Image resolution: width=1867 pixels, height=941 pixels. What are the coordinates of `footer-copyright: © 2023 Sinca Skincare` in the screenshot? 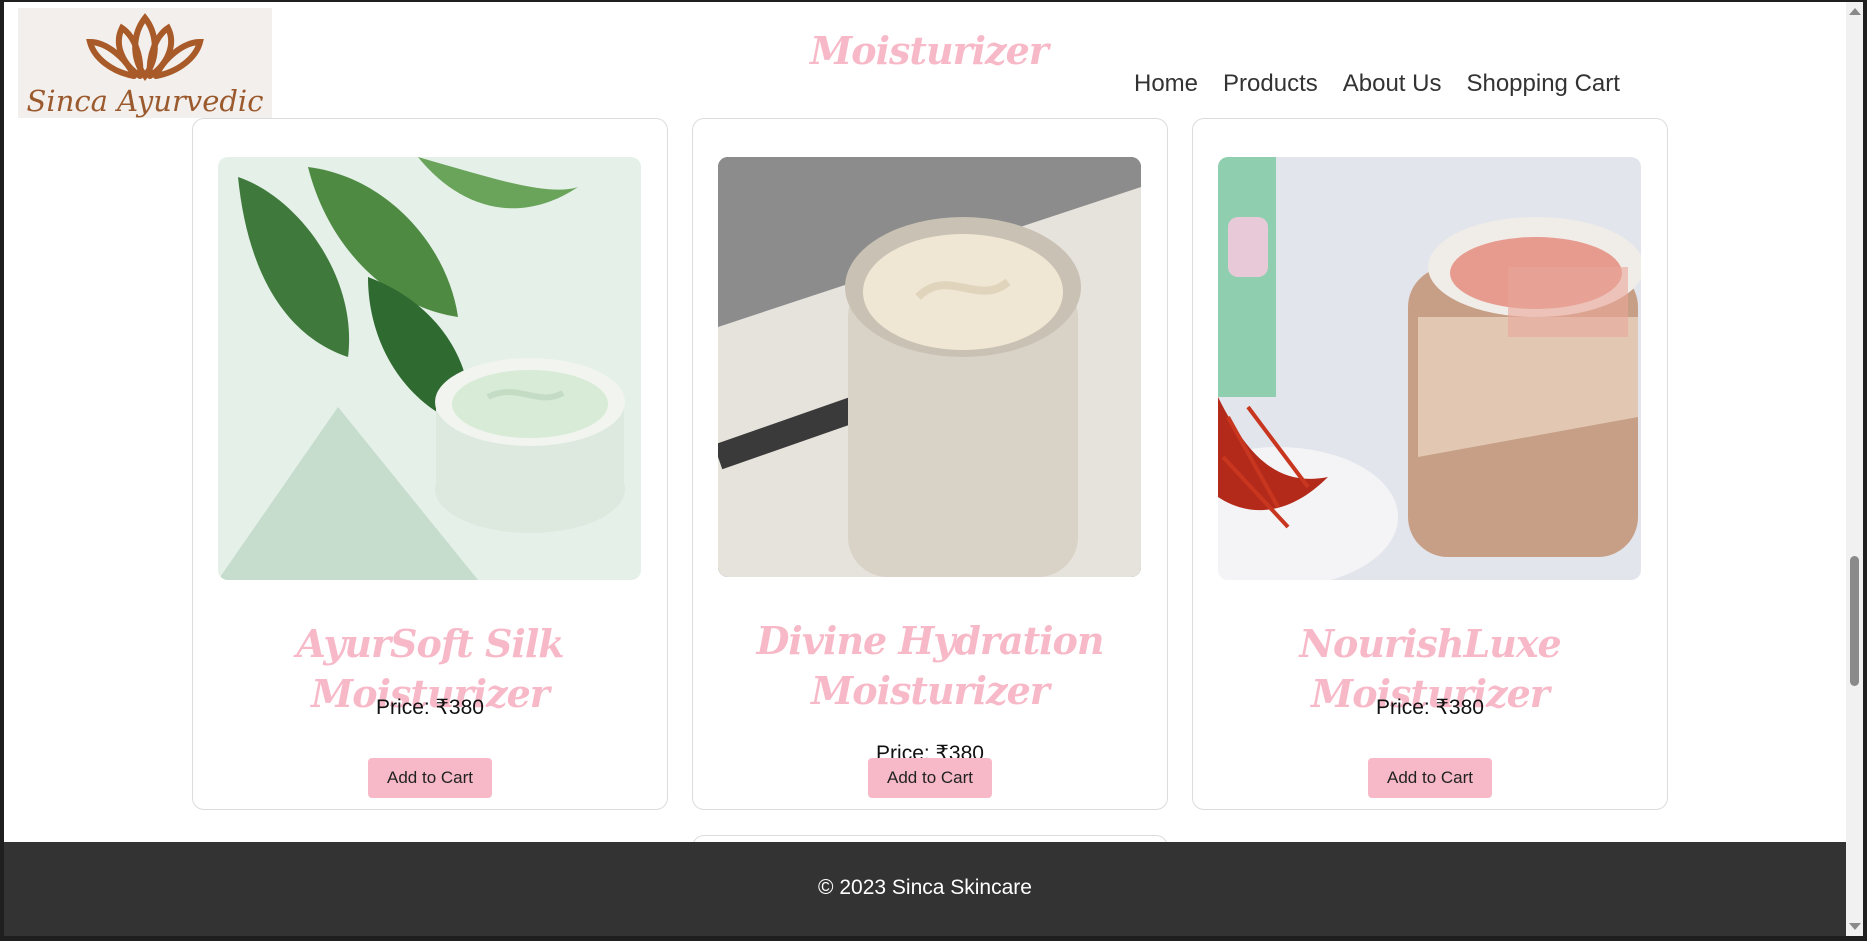 It's located at (925, 887).